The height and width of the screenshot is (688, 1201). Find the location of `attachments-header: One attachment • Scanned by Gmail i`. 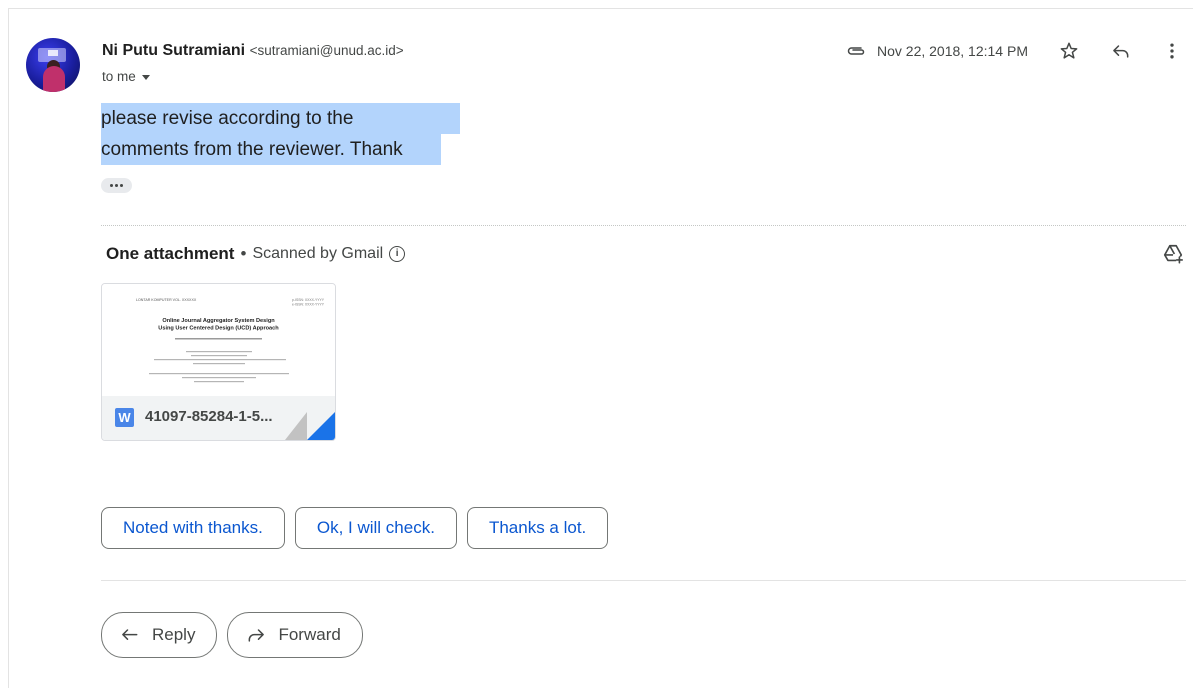

attachments-header: One attachment • Scanned by Gmail i is located at coordinates (256, 254).